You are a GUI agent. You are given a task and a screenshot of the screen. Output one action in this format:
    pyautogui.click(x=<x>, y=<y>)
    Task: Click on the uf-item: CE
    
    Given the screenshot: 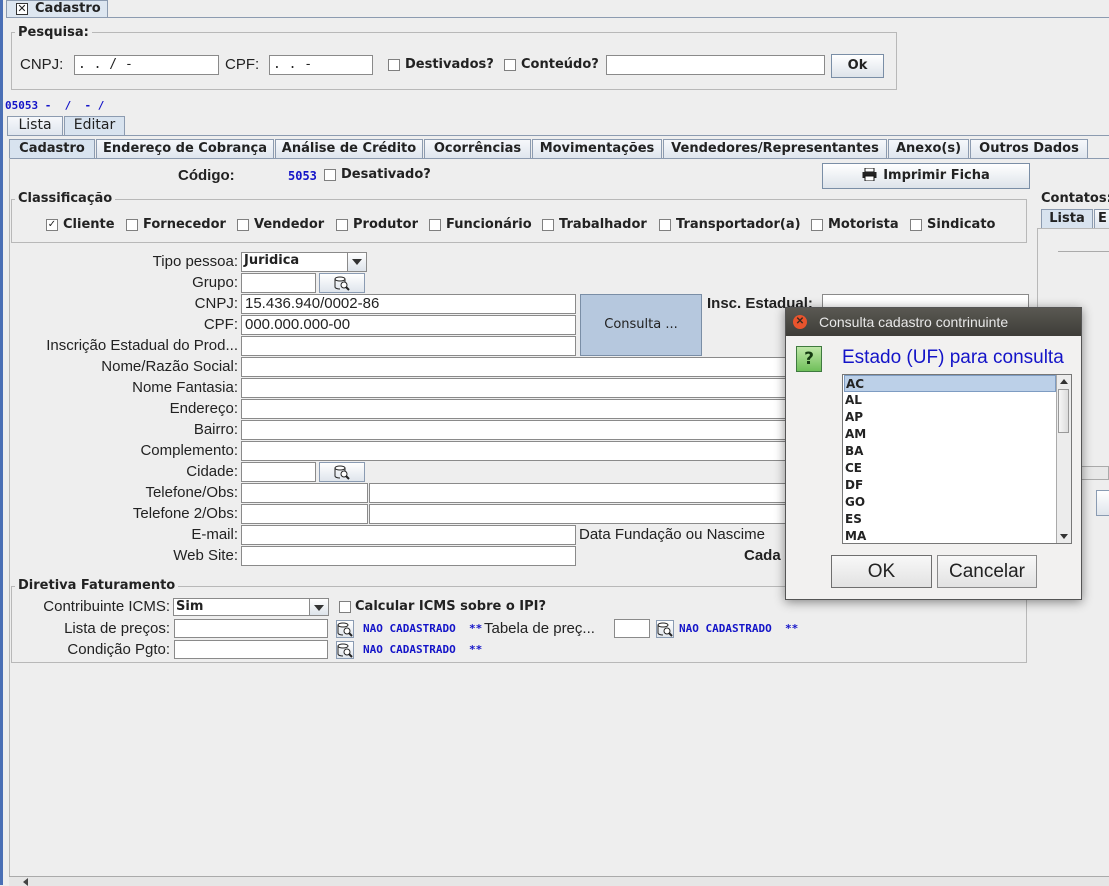 What is the action you would take?
    pyautogui.click(x=950, y=468)
    